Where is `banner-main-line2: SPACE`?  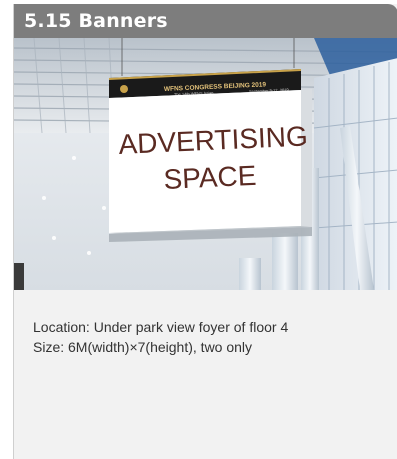
banner-main-line2: SPACE is located at coordinates (210, 177).